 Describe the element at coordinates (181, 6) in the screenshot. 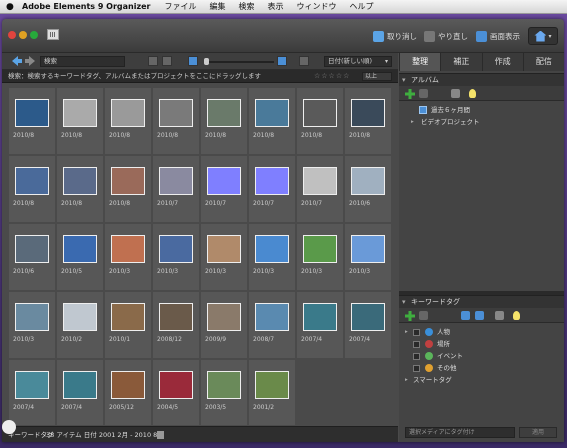

I see `menu-file: ファイル` at that location.